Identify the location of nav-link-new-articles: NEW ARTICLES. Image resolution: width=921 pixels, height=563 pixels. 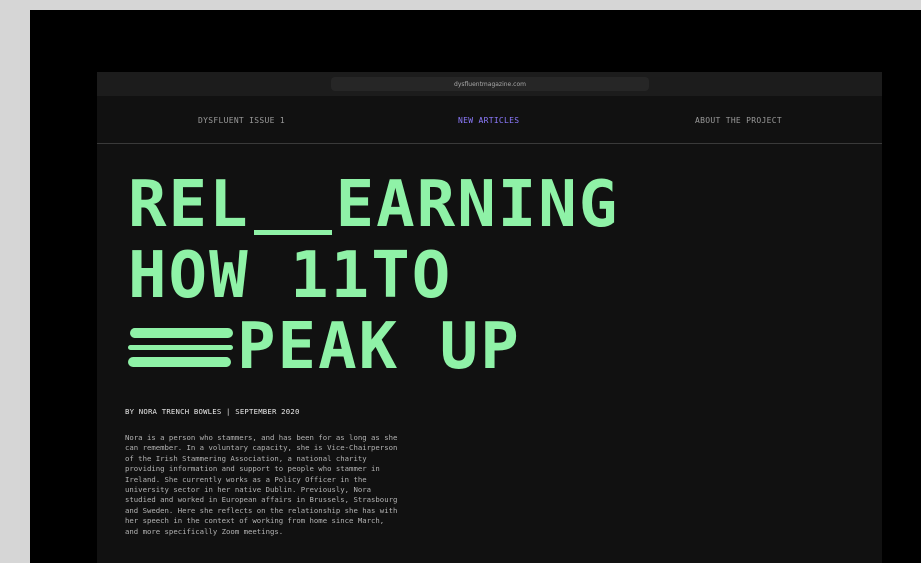
(488, 120).